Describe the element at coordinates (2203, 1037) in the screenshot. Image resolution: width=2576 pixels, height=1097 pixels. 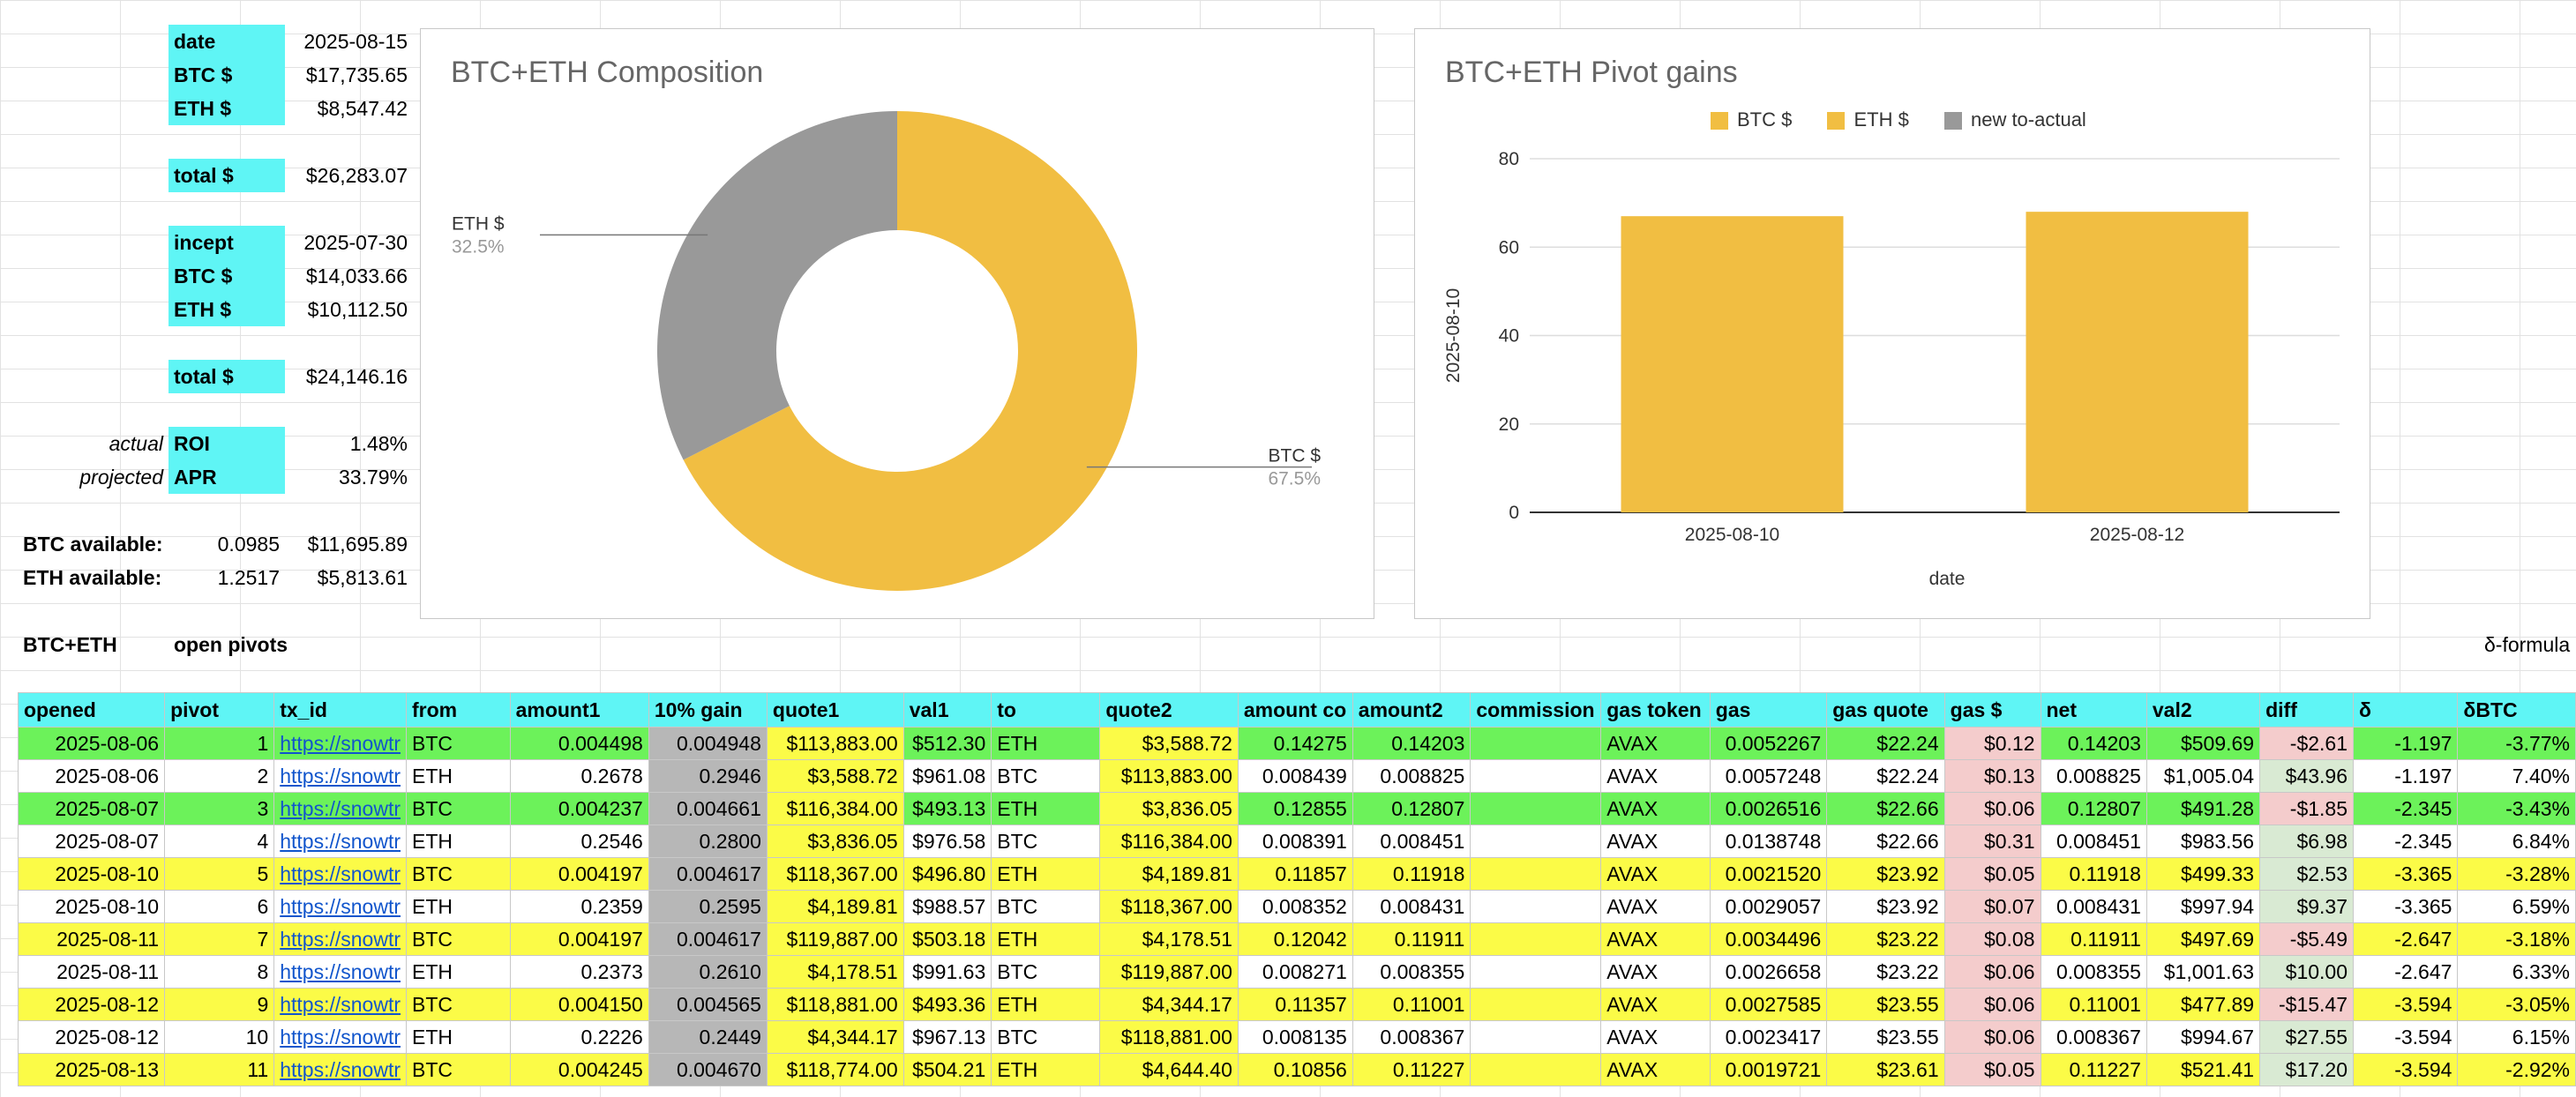
I see `table-cell: $994.67` at that location.